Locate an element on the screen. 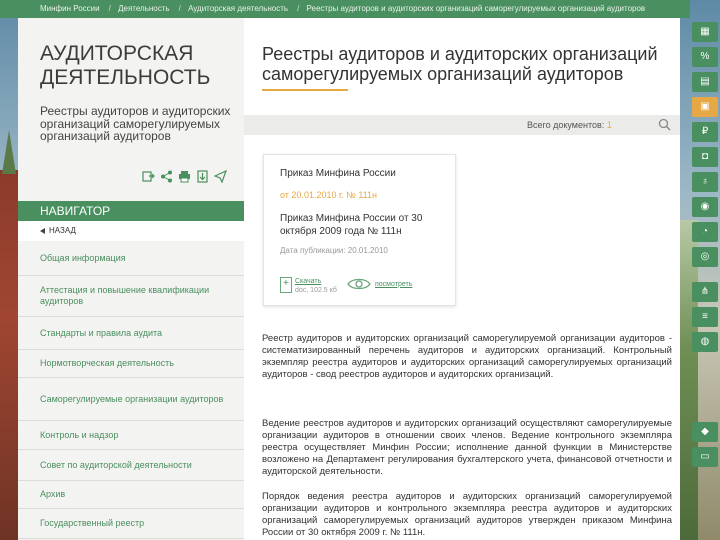  section-title: АУДИТОРСКАЯ ДЕЯТЕЛЬНОСТЬ is located at coordinates (125, 65).